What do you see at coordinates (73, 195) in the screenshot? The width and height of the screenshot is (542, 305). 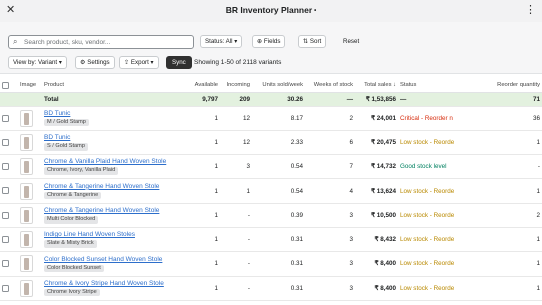 I see `variant-badge: Chrome & Tangerine` at bounding box center [73, 195].